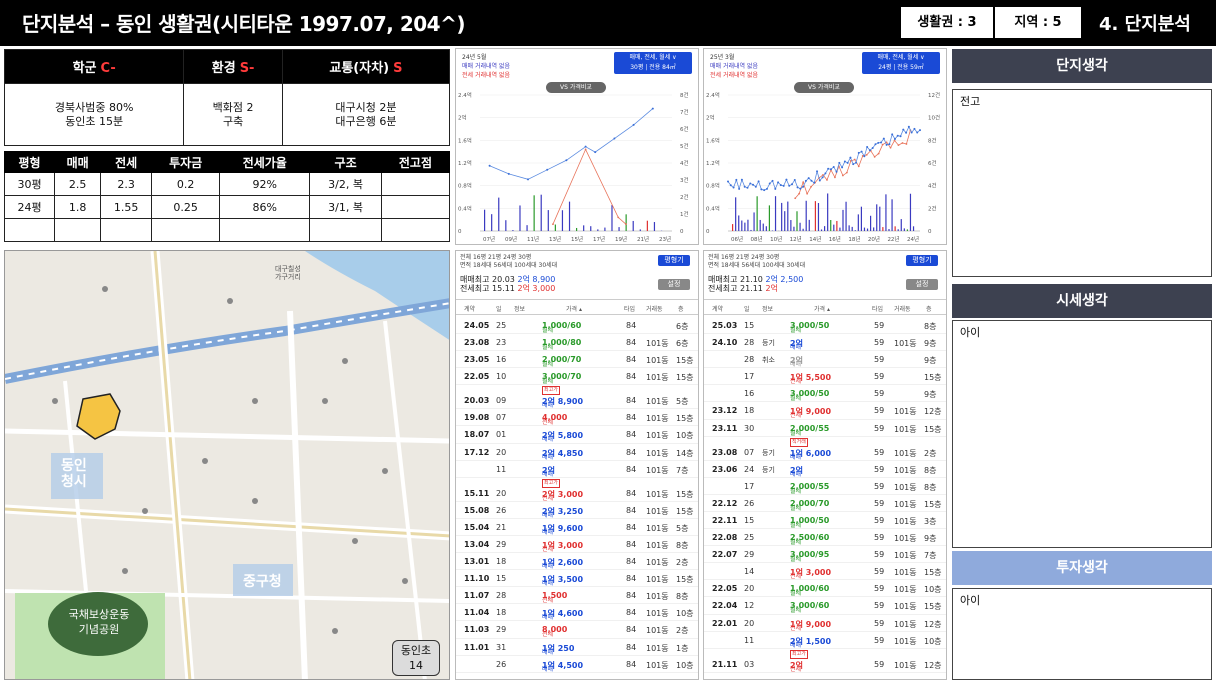 The image size is (1216, 684). What do you see at coordinates (825, 343) in the screenshot?
I see `transaction-row: 24.10 28 등기 매매 2억 59 101동 9층` at bounding box center [825, 343].